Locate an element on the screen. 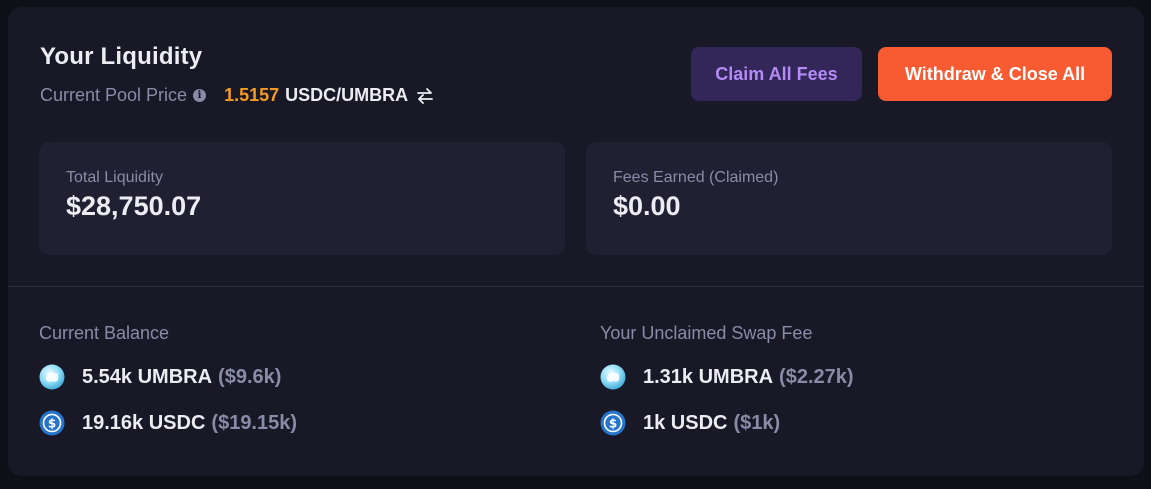 The height and width of the screenshot is (489, 1151). pool-price-row: Current Pool Price i 1.5157 USDC/UMBRA is located at coordinates (237, 95).